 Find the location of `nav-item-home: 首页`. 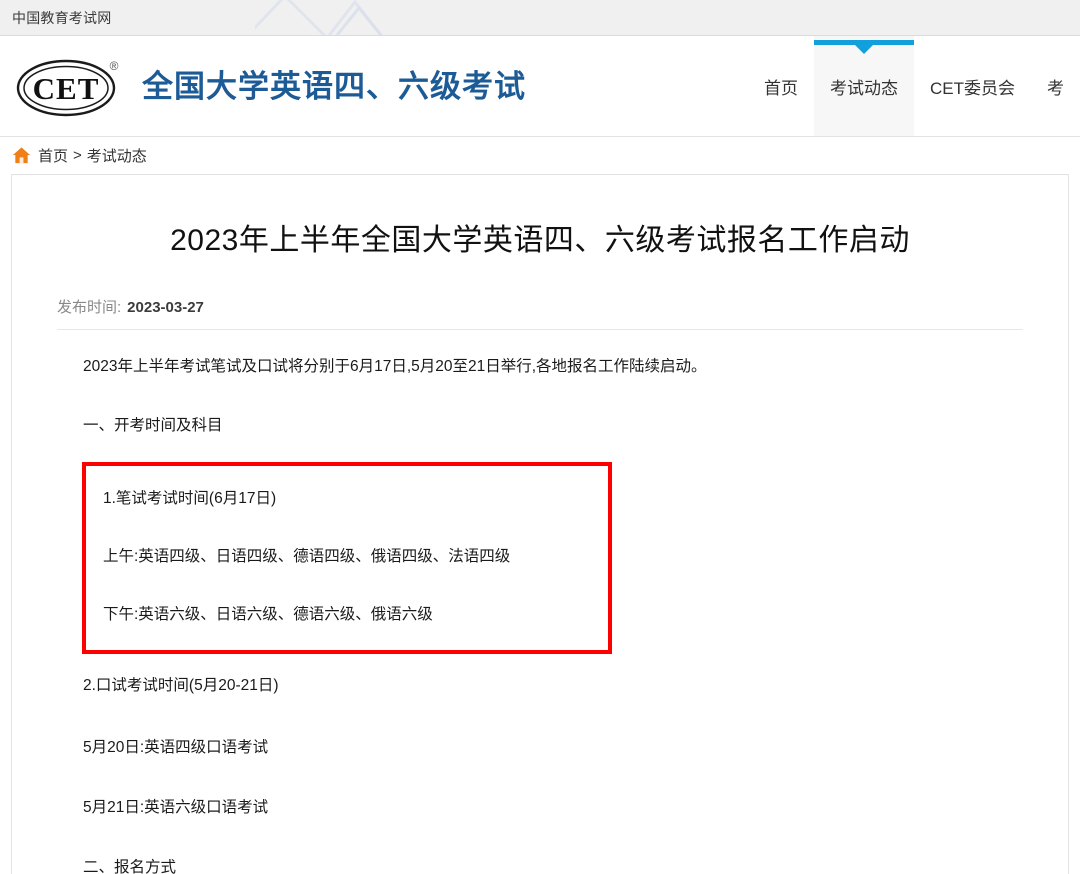

nav-item-home: 首页 is located at coordinates (781, 86).